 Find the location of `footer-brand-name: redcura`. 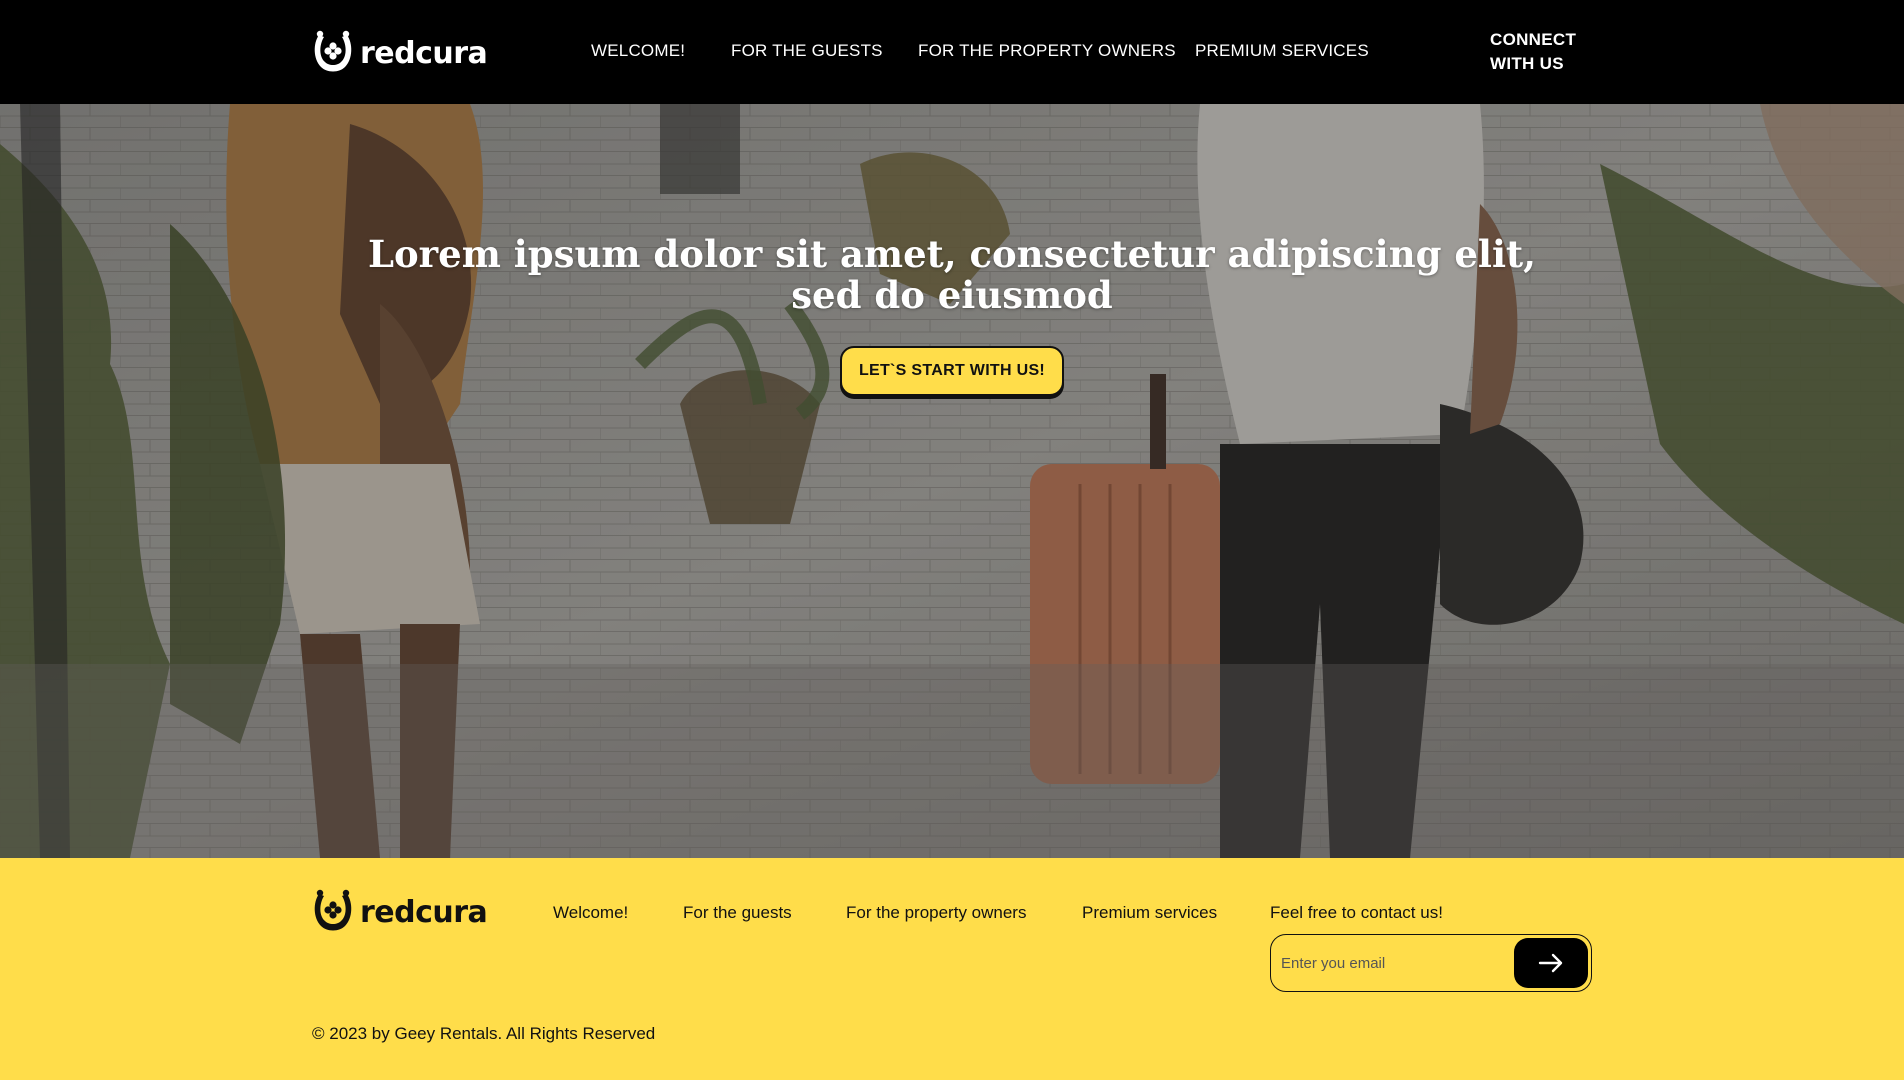

footer-brand-name: redcura is located at coordinates (424, 912).